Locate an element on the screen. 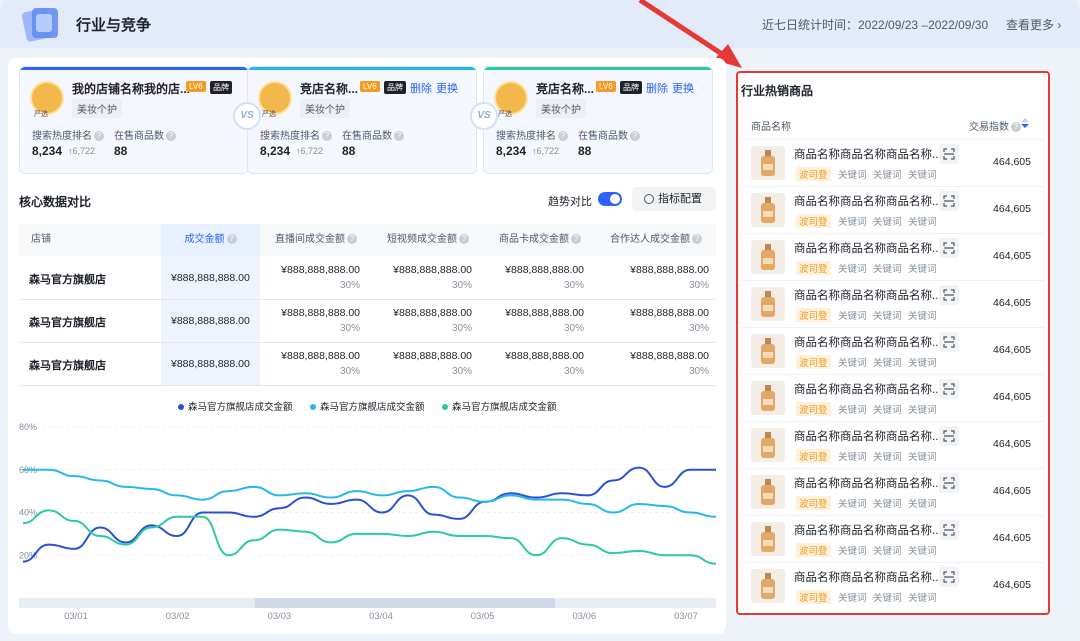 The height and width of the screenshot is (641, 1080). y-tick-label: 80% is located at coordinates (28, 427).